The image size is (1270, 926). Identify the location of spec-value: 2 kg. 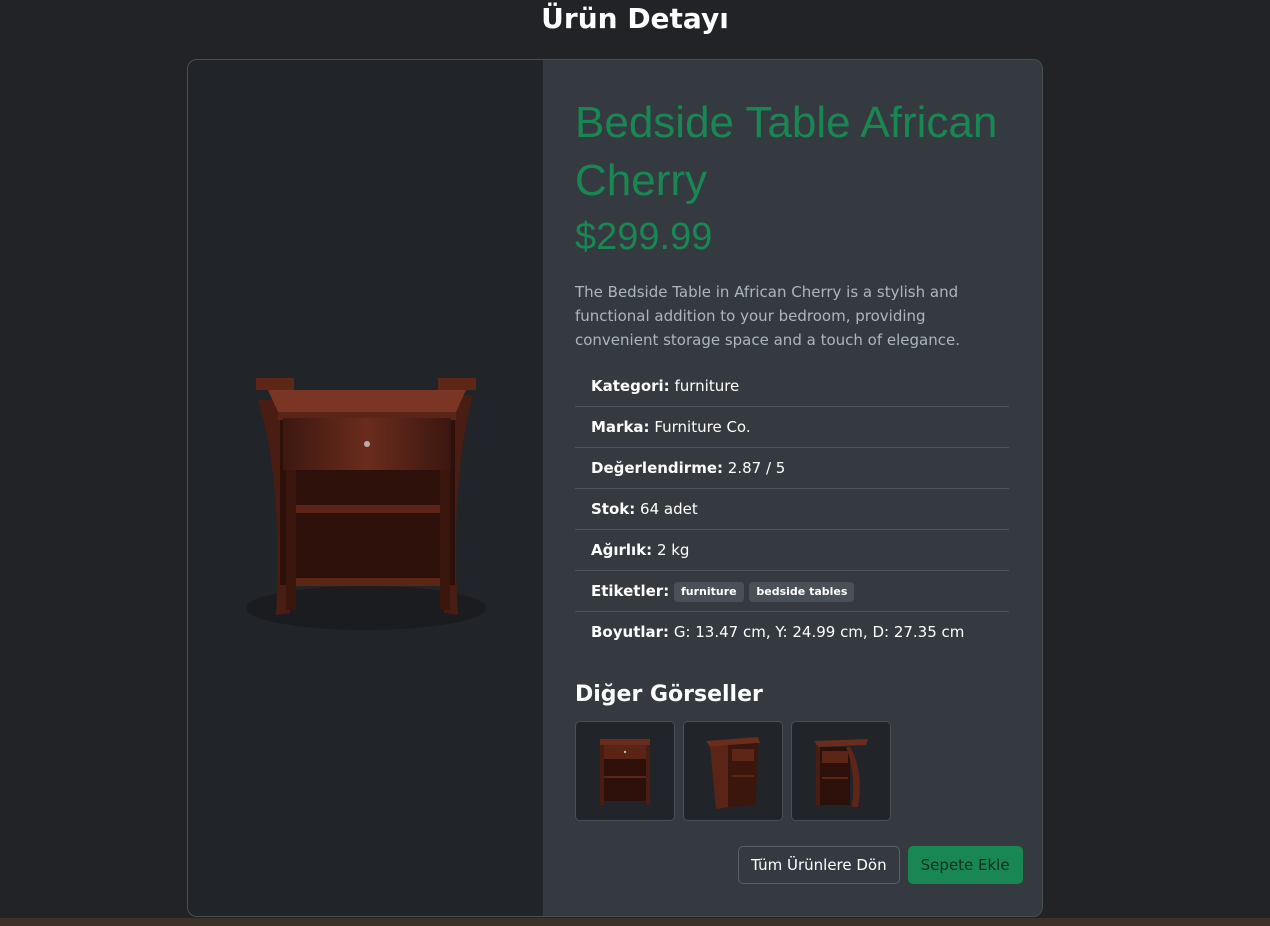
(673, 550).